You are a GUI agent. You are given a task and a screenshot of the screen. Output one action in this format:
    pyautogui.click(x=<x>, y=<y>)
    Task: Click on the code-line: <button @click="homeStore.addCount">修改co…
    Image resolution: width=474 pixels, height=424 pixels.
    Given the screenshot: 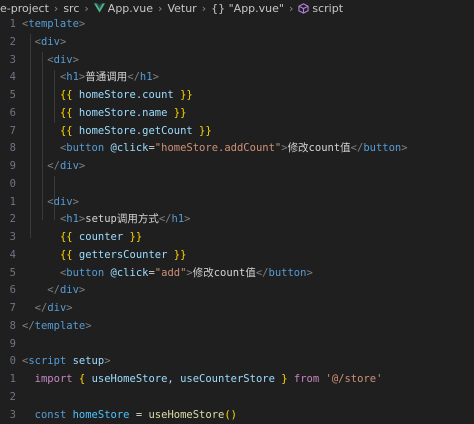 What is the action you would take?
    pyautogui.click(x=248, y=149)
    